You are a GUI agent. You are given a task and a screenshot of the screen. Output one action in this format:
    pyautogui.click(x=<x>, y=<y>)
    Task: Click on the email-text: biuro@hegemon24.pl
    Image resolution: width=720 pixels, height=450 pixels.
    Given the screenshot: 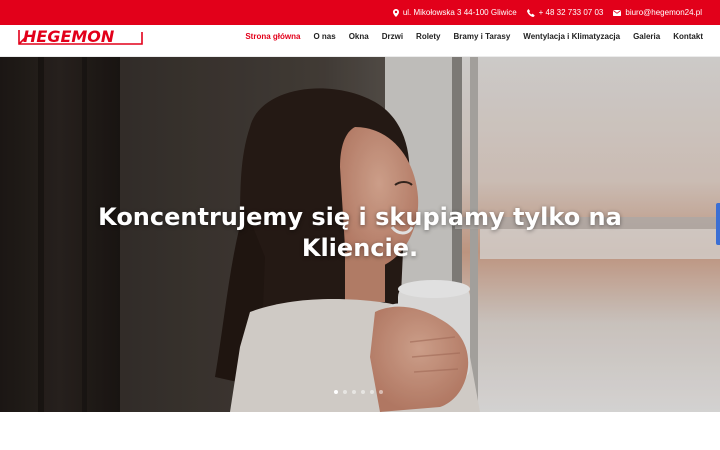 What is the action you would take?
    pyautogui.click(x=663, y=12)
    